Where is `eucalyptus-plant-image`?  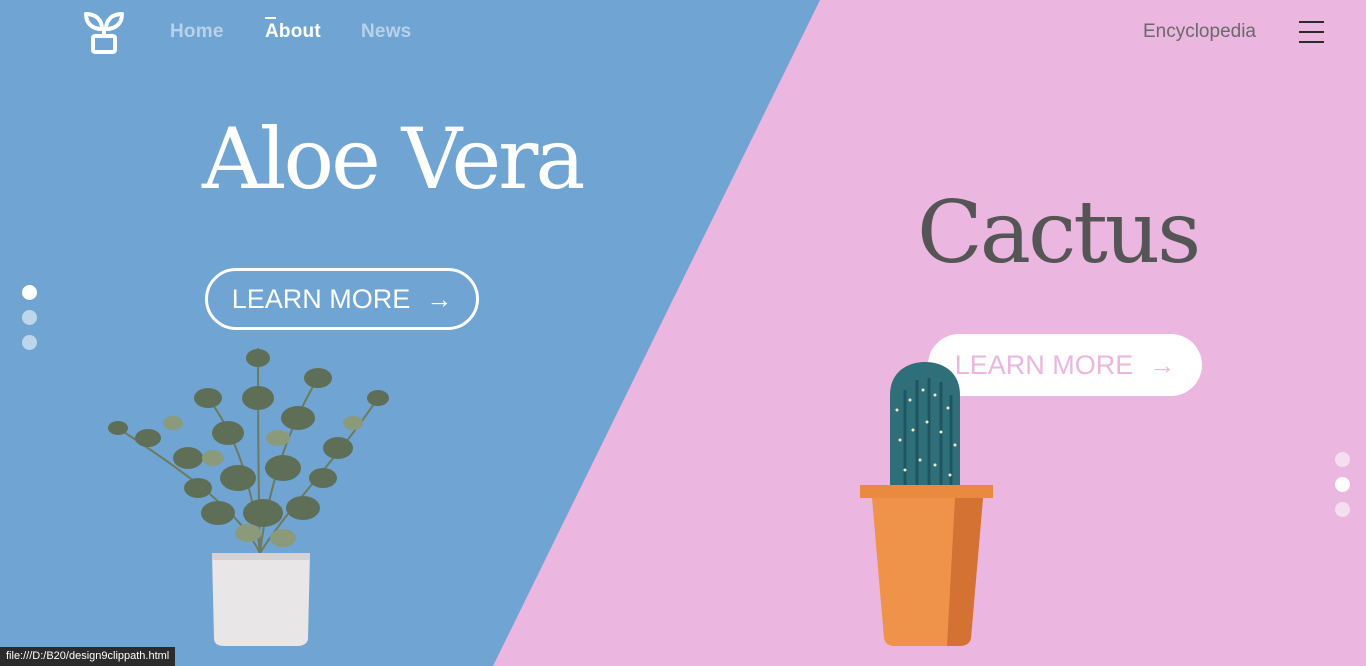
eucalyptus-plant-image is located at coordinates (248, 496).